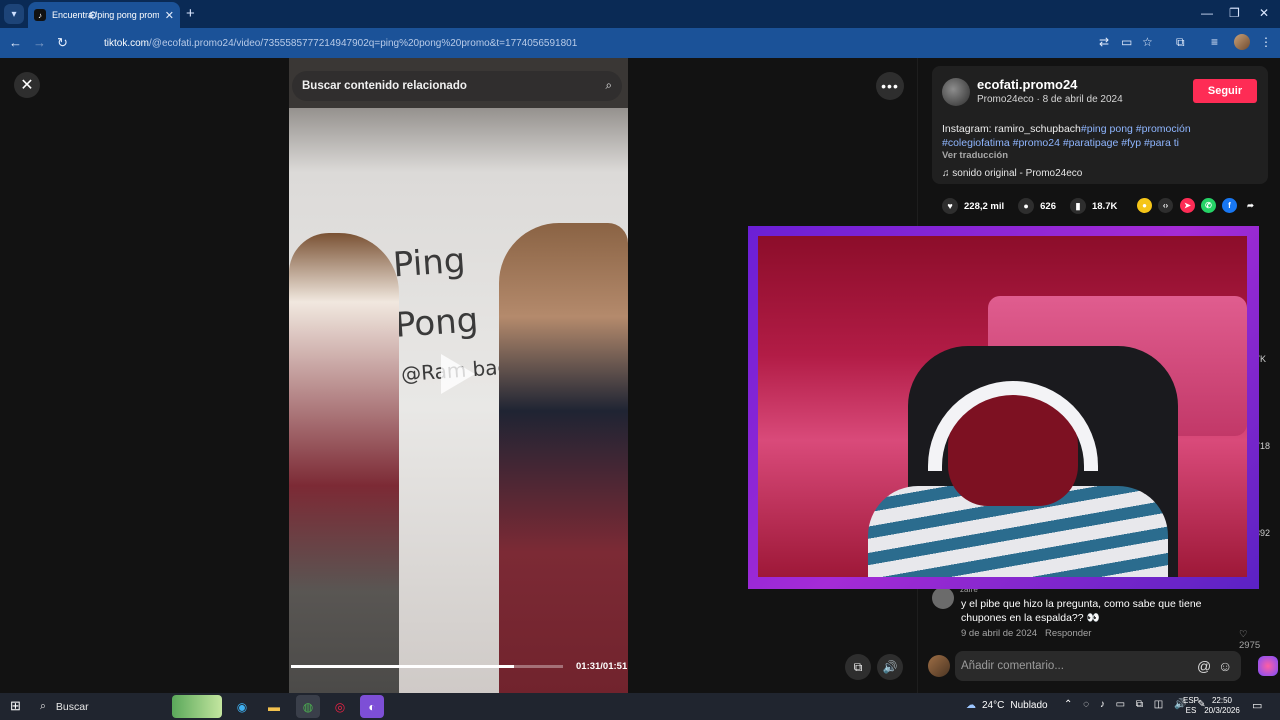  I want to click on send-icon: ➤, so click(1187, 205).